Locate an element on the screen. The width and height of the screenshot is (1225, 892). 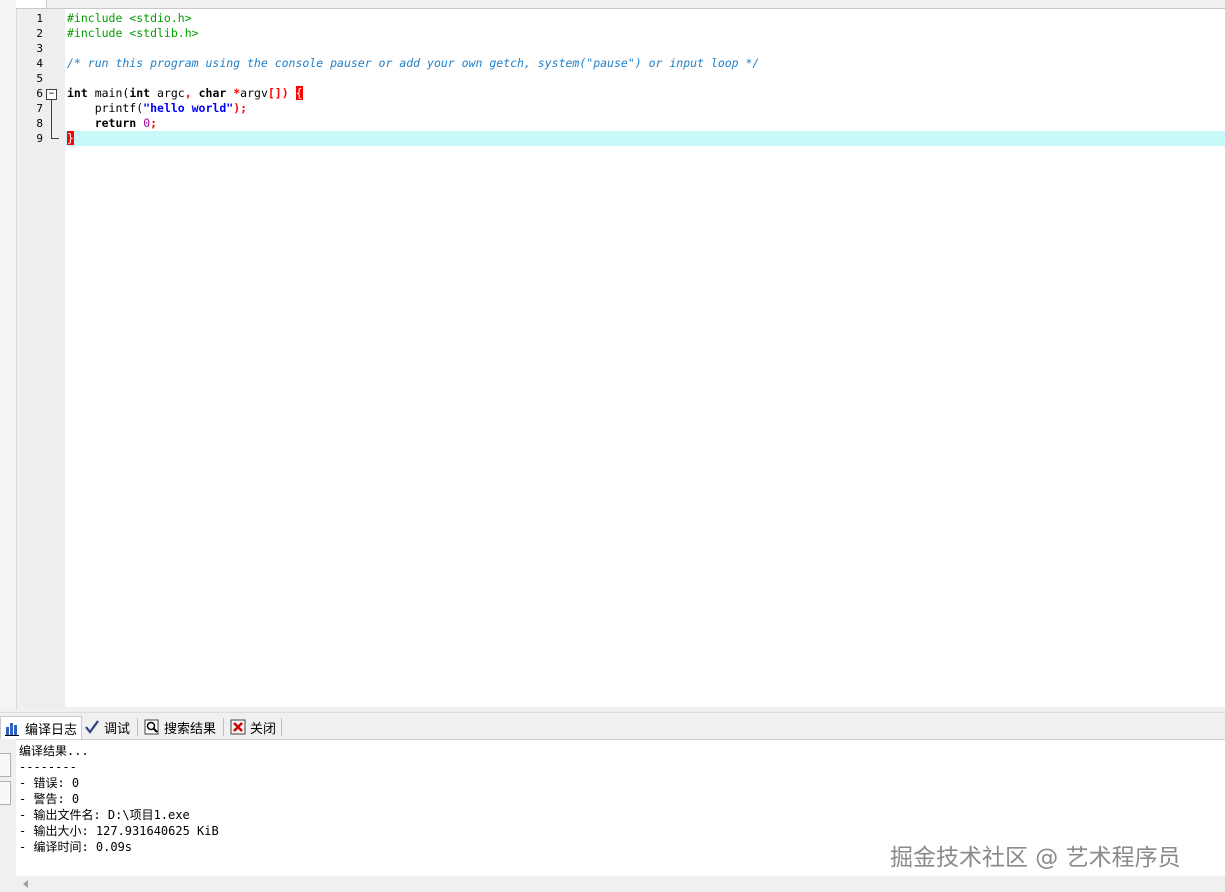
log-line: -------- is located at coordinates (48, 767).